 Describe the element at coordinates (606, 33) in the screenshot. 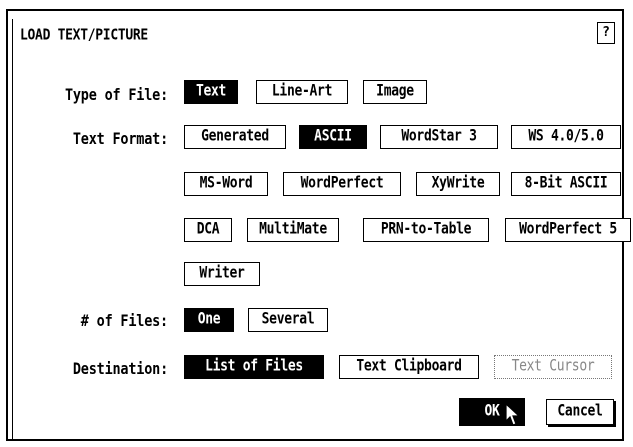

I see `help-button: ?` at that location.